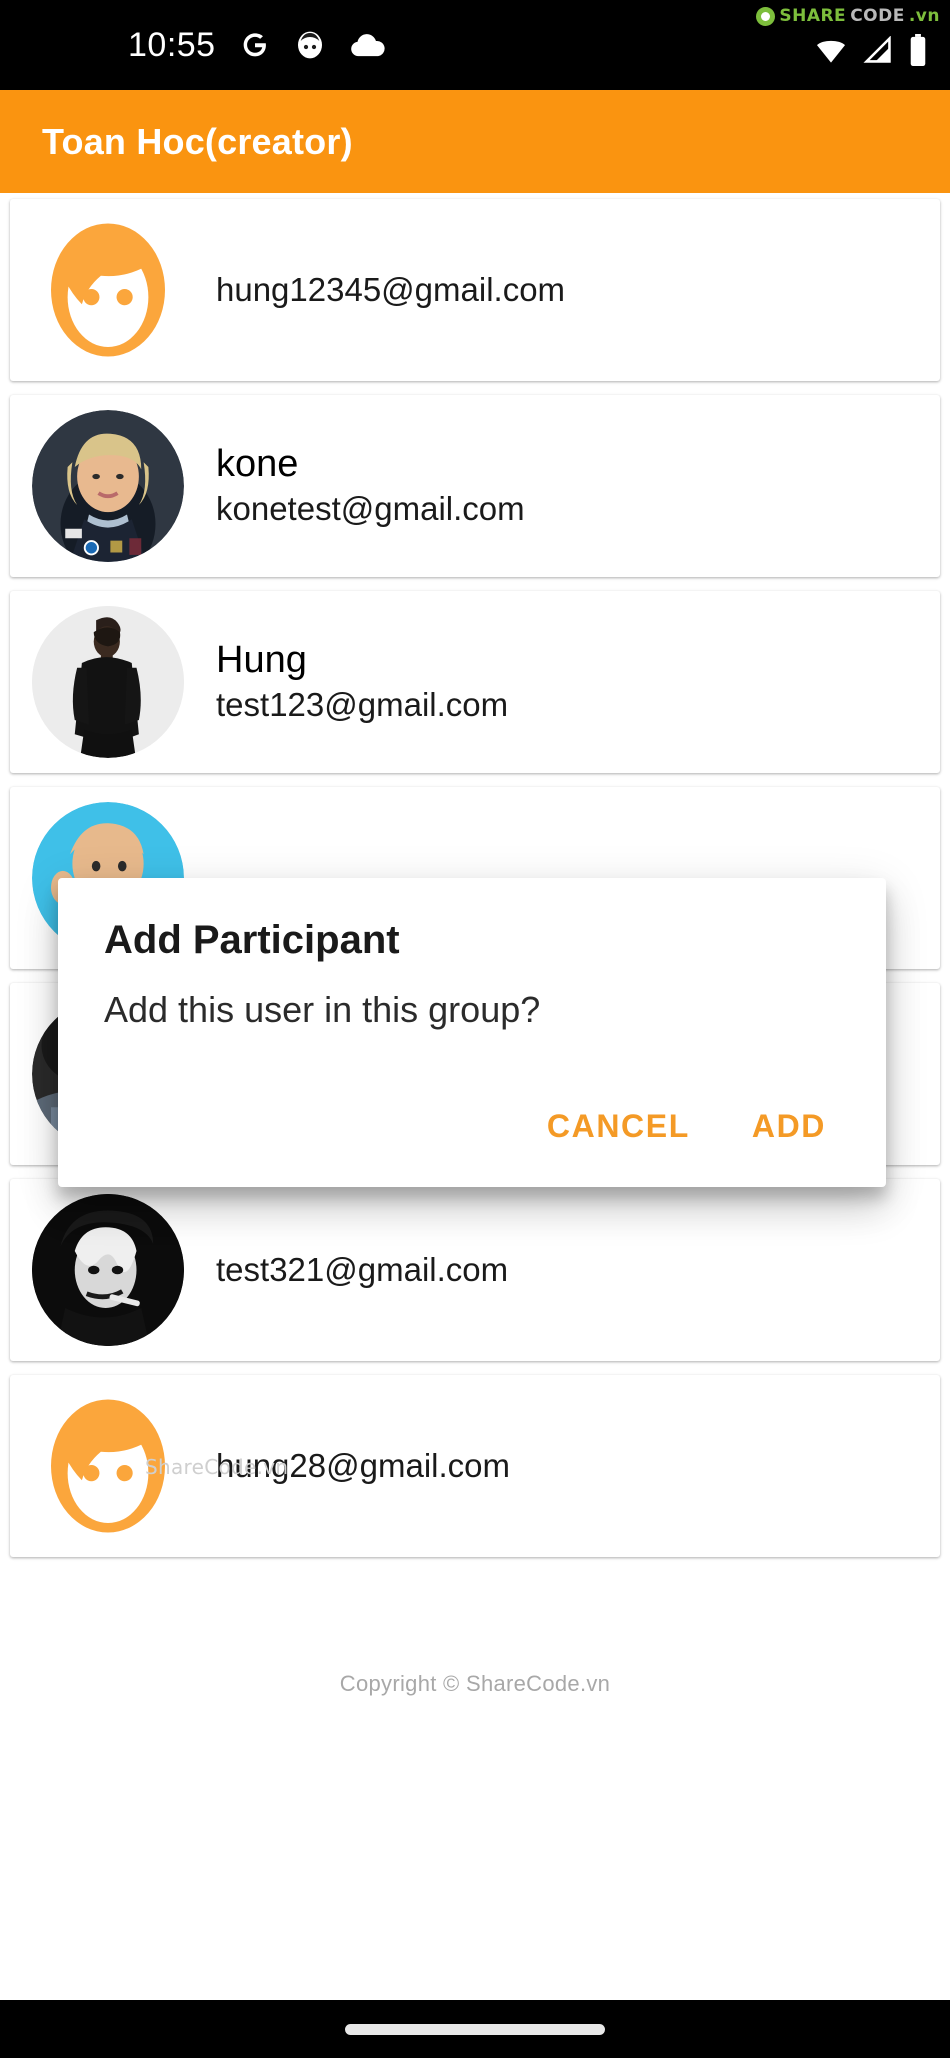 The image size is (950, 2058). I want to click on page-title: Toan Hoc(creator), so click(197, 141).